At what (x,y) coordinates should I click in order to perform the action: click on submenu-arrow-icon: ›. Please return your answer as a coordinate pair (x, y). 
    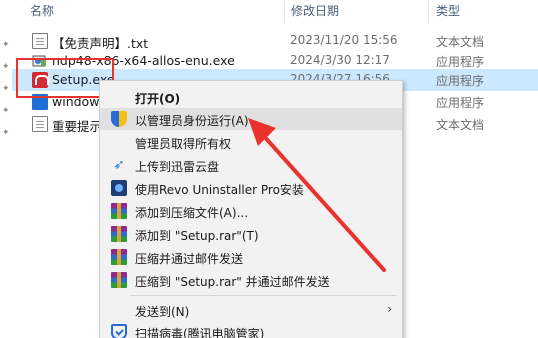
    Looking at the image, I should click on (389, 309).